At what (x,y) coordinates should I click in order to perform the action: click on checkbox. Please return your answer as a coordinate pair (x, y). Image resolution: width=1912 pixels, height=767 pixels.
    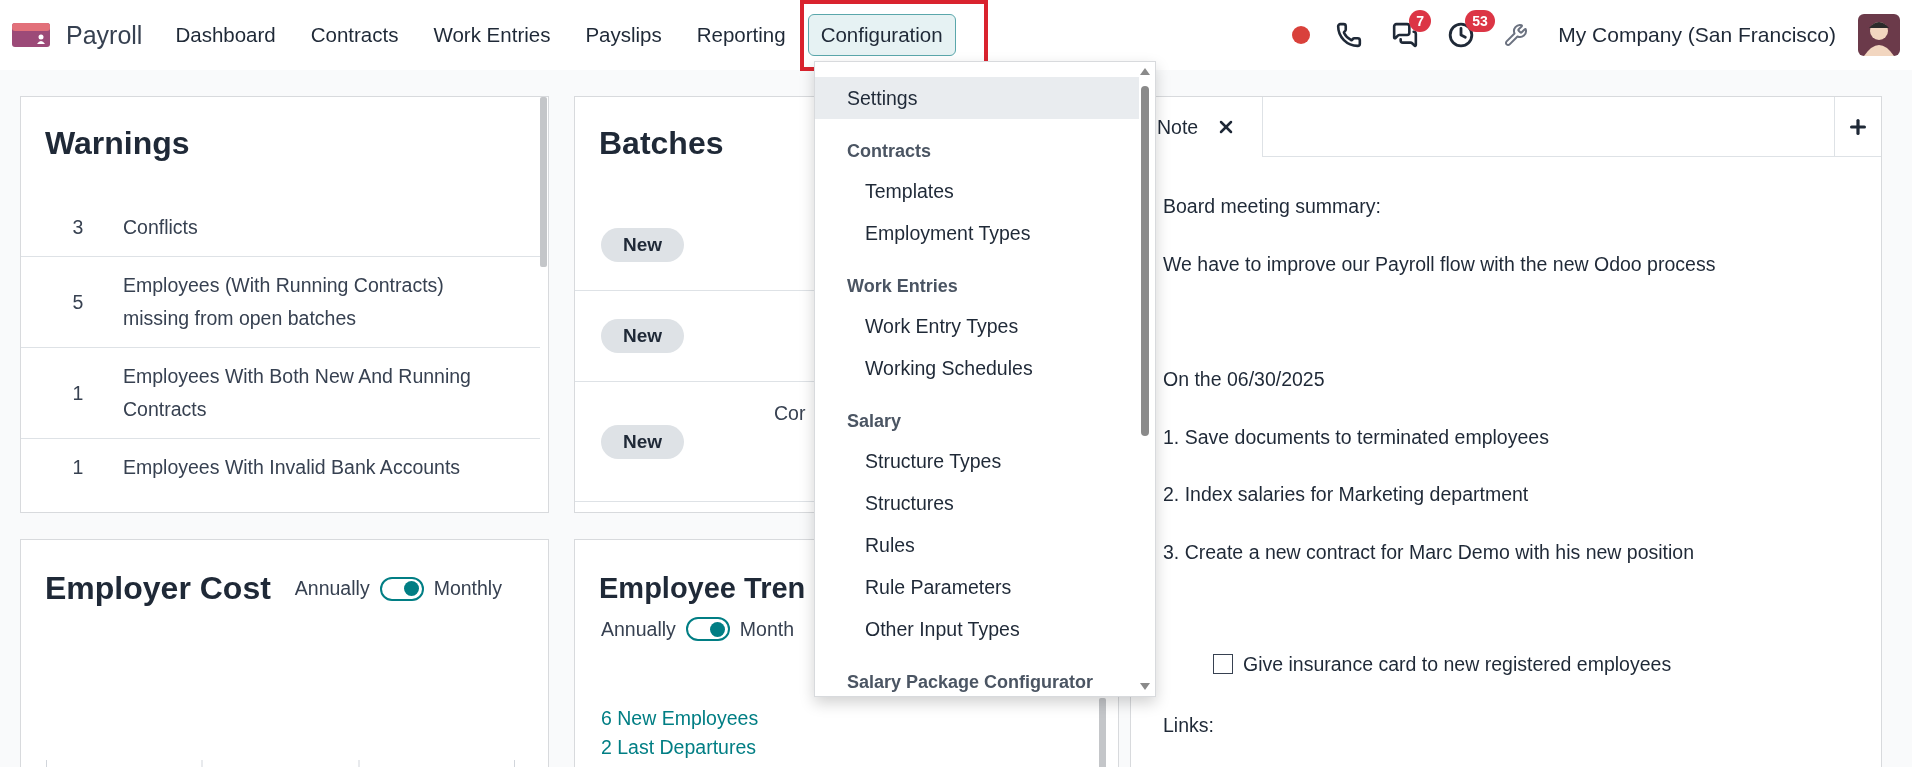
    Looking at the image, I should click on (1223, 663).